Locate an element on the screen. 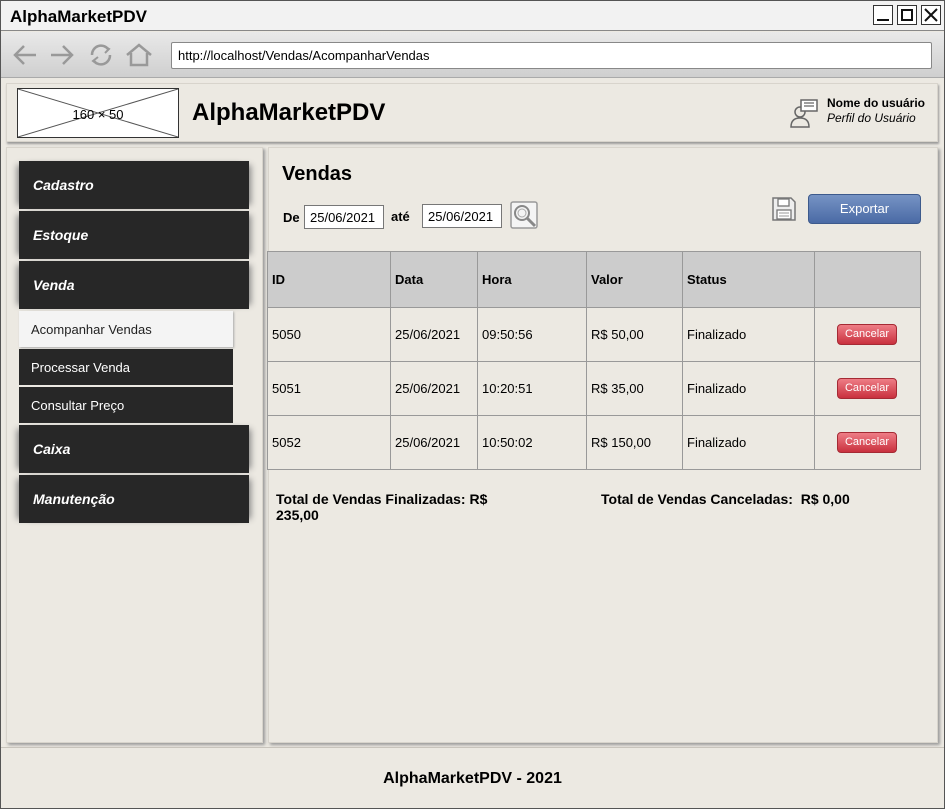 This screenshot has width=945, height=809. cell-value: R$ 50,00 is located at coordinates (634, 334).